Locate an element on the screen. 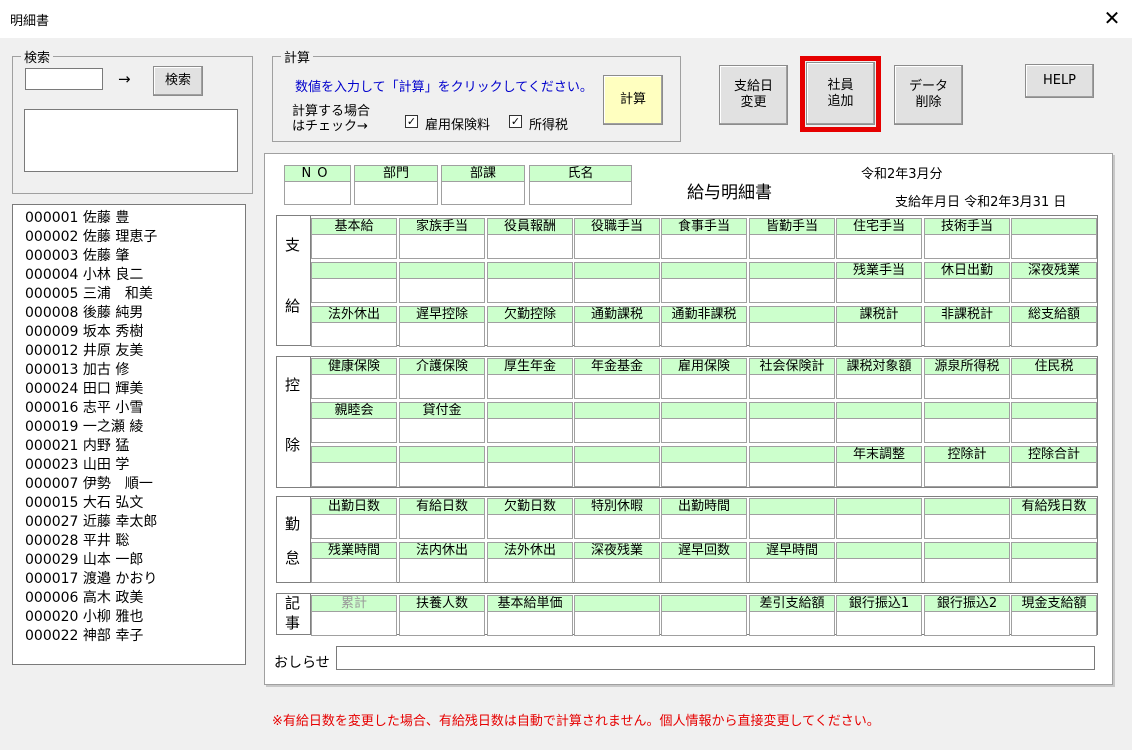 This screenshot has width=1132, height=750. employee-list-item: 000017 渡邉 かおり is located at coordinates (135, 579).